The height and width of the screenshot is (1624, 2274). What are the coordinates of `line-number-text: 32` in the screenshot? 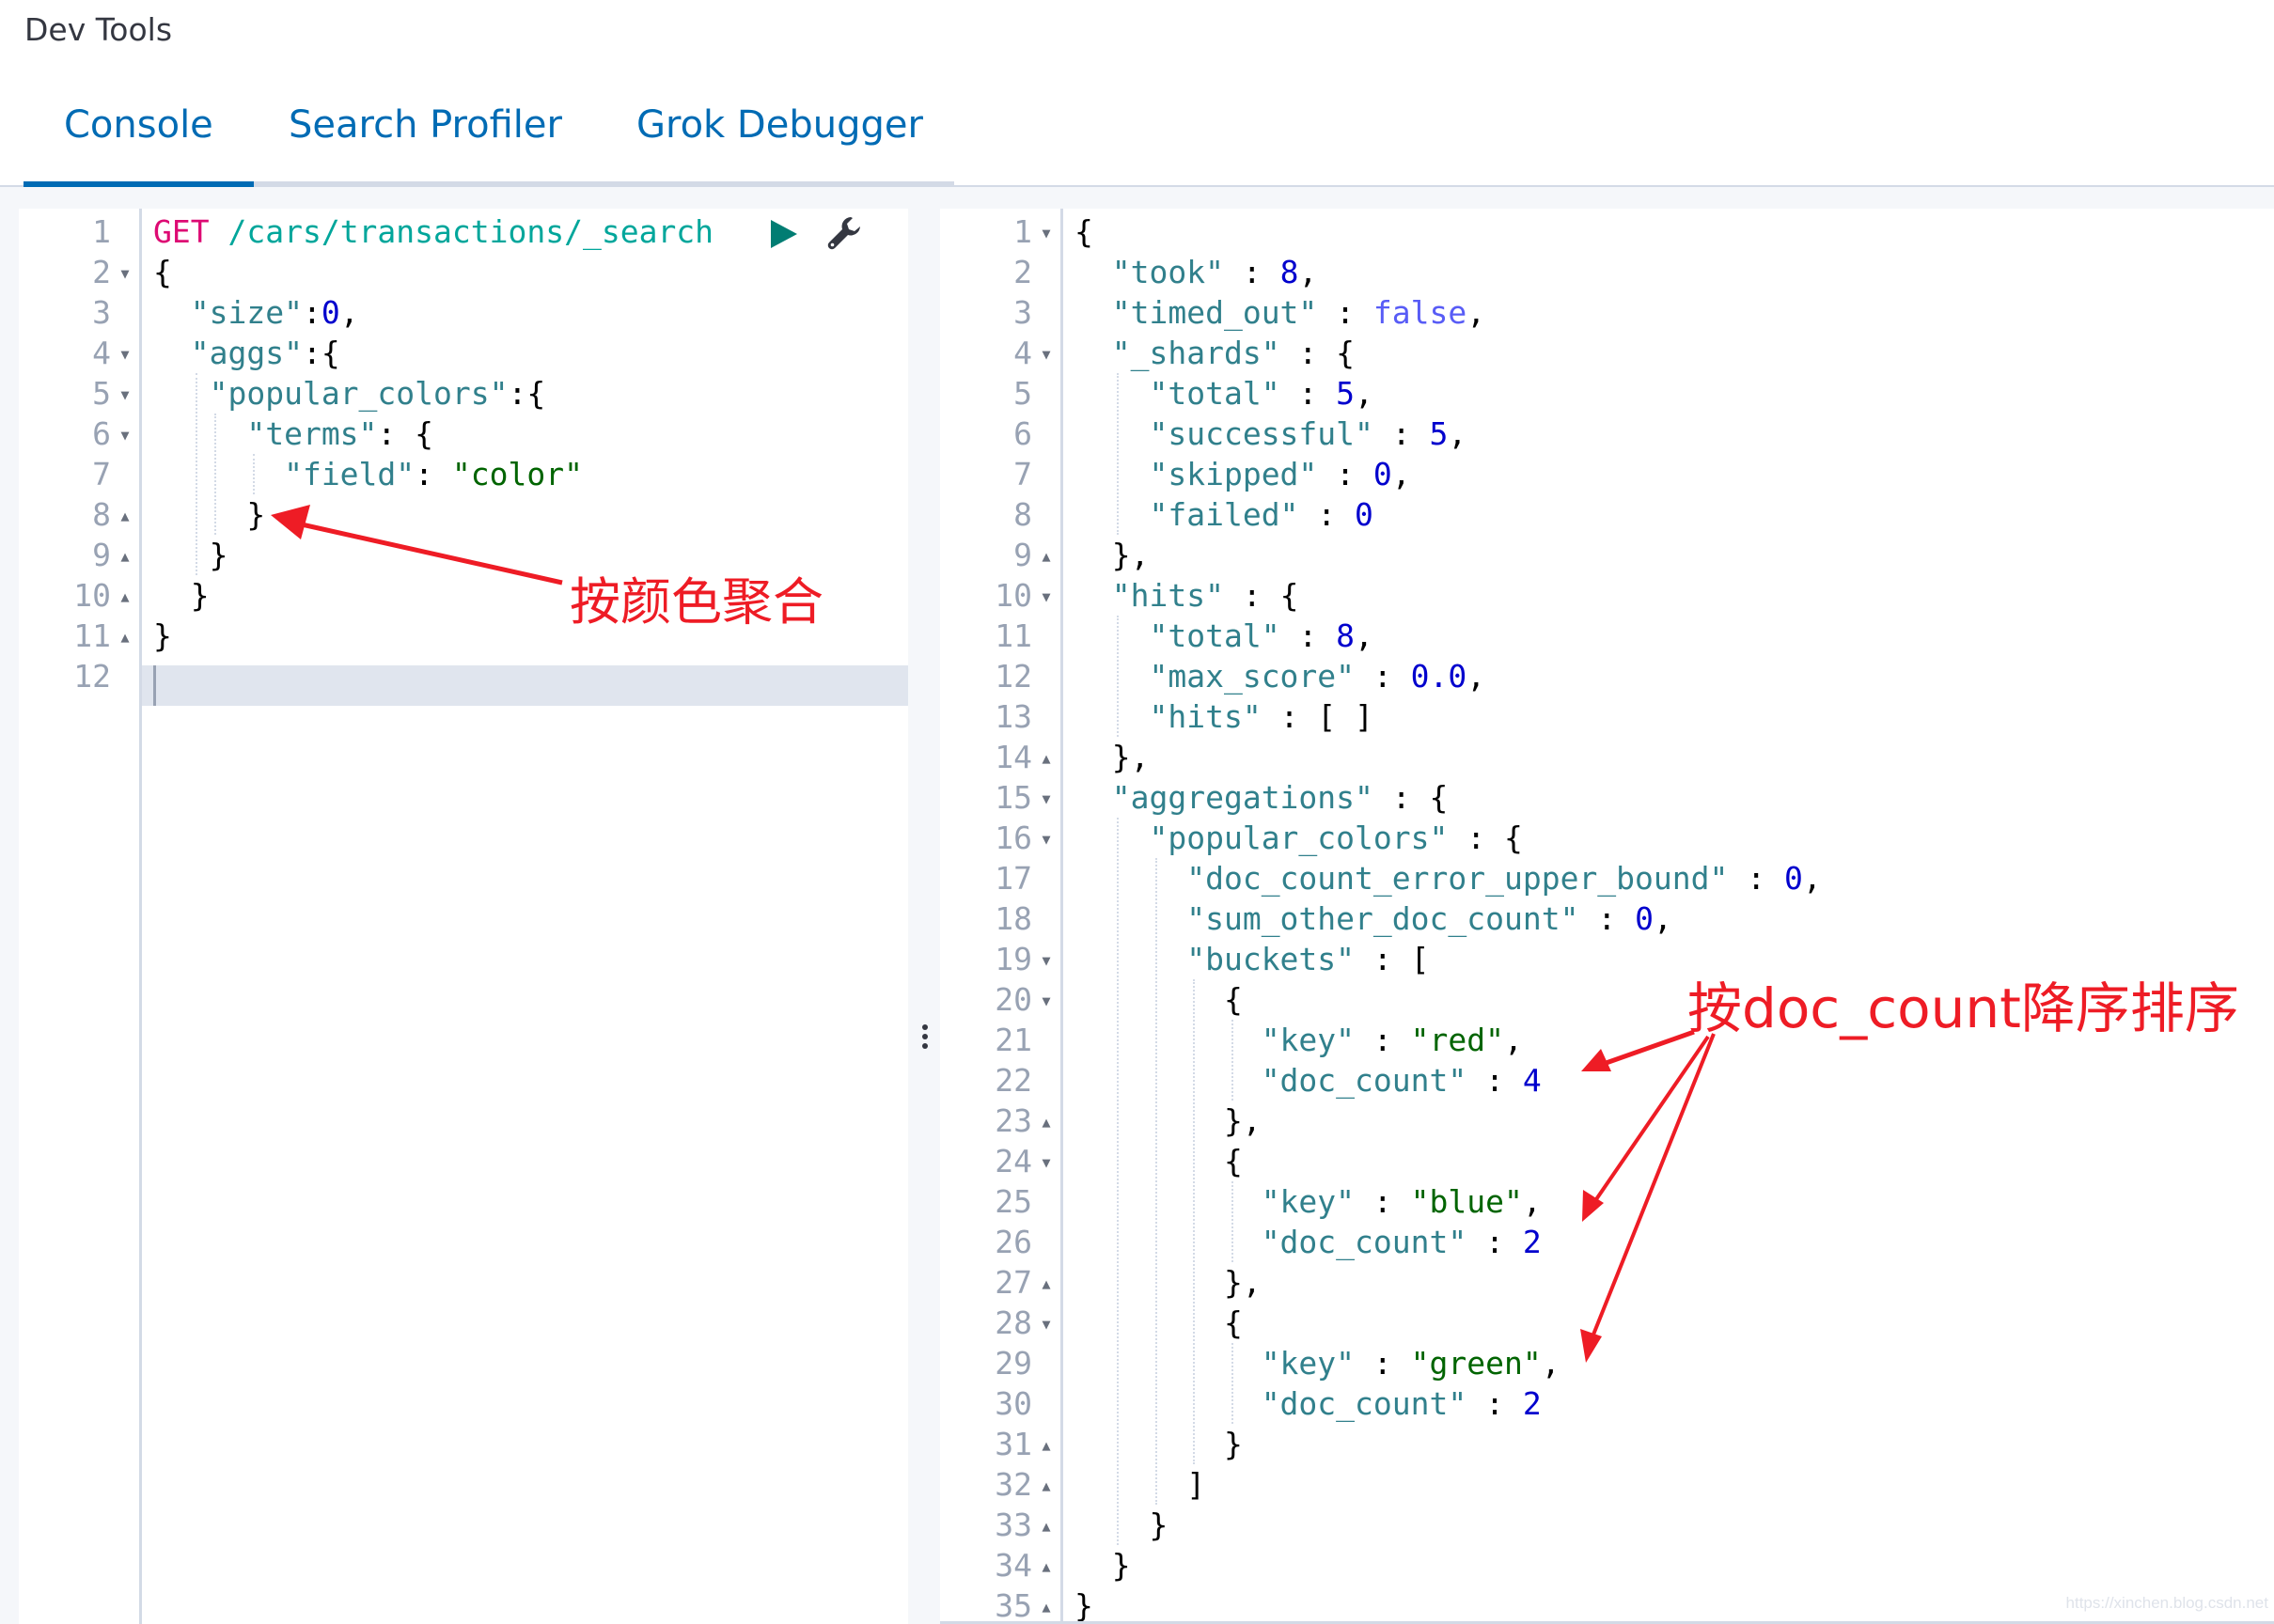 It's located at (1013, 1484).